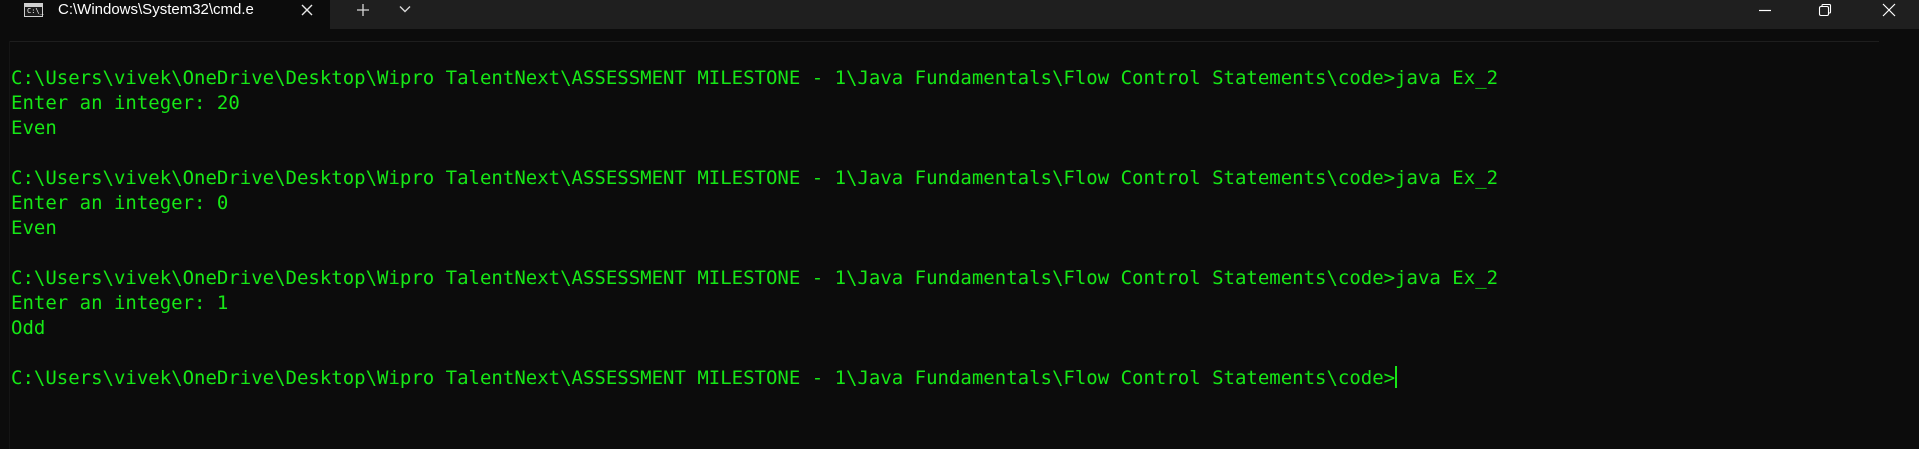 This screenshot has width=1919, height=449. I want to click on text-cursor, so click(1396, 377).